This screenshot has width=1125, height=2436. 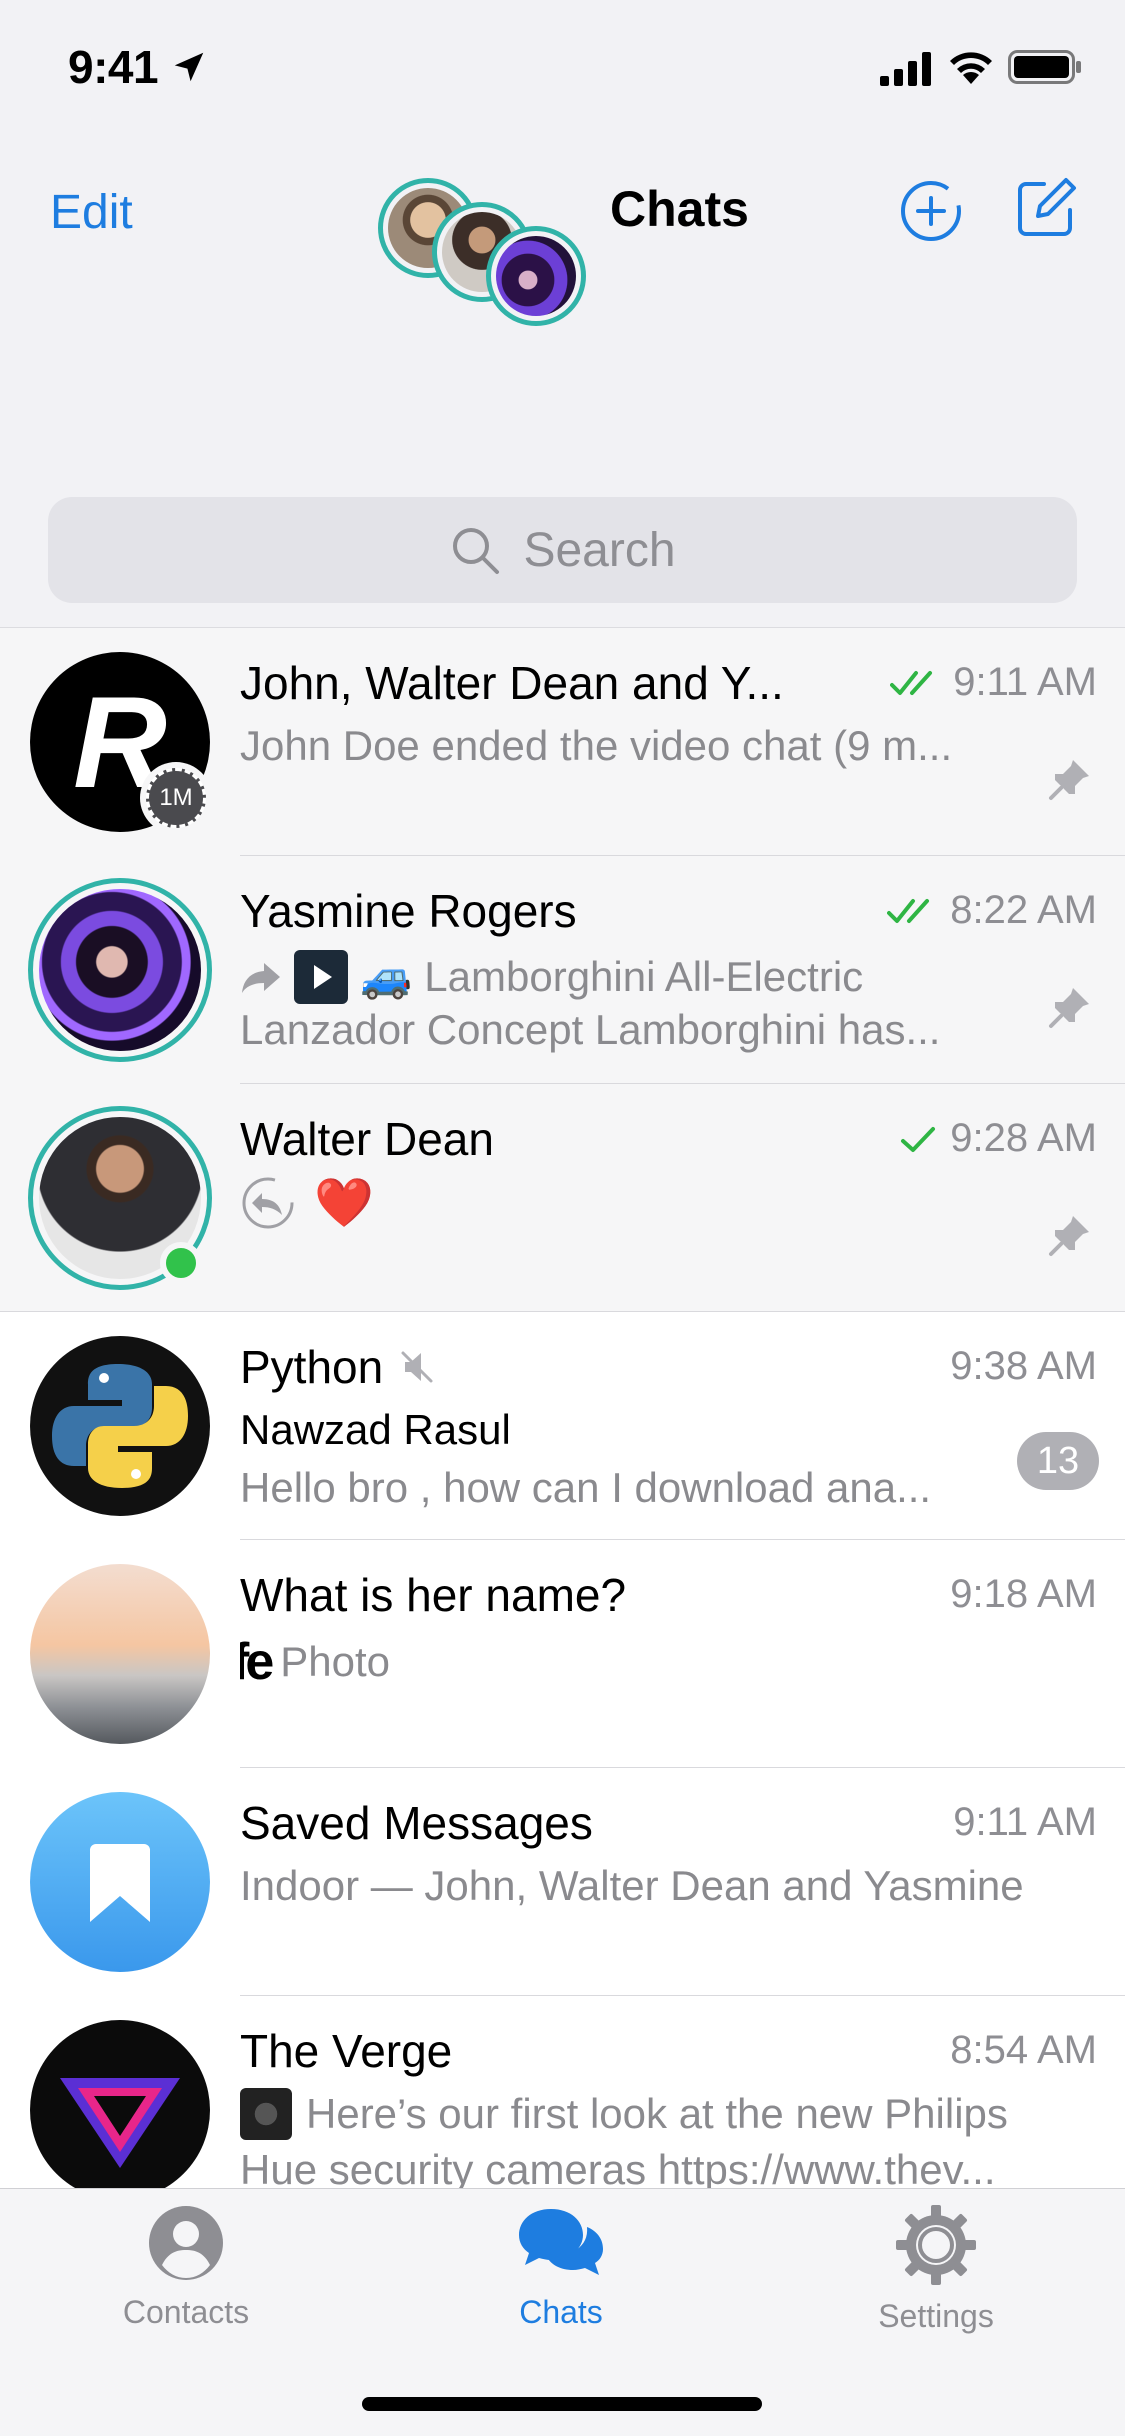 I want to click on chat-name-row: Python, so click(x=338, y=1367).